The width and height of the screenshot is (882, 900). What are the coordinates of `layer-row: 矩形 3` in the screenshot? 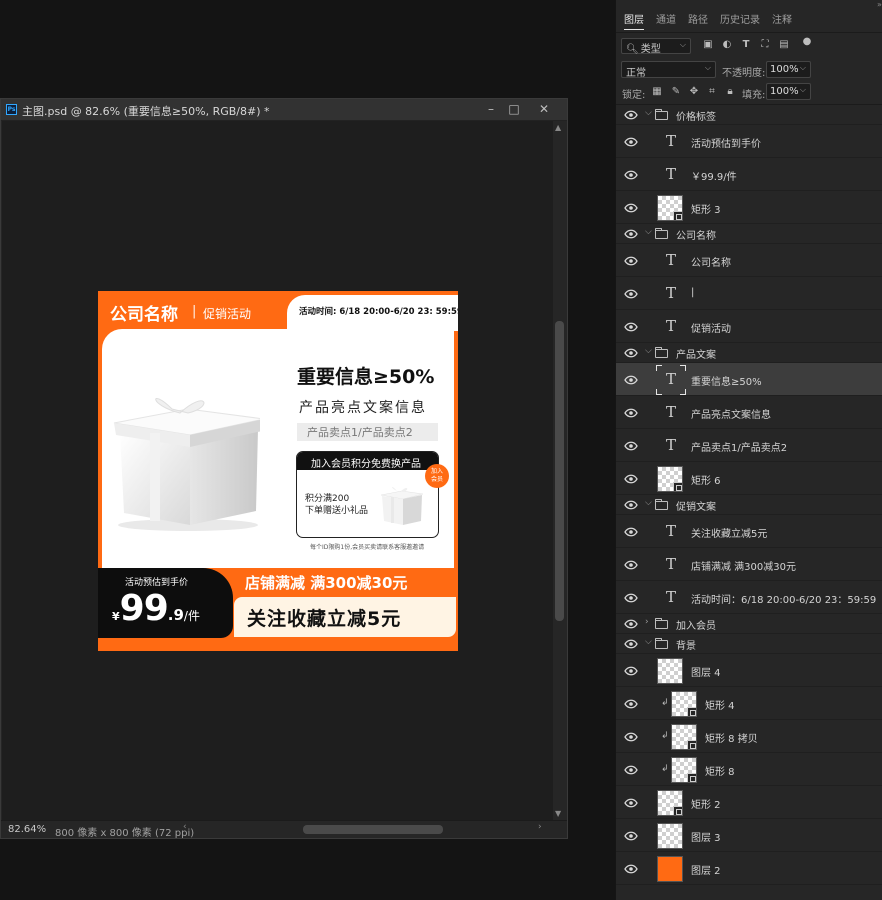 It's located at (749, 207).